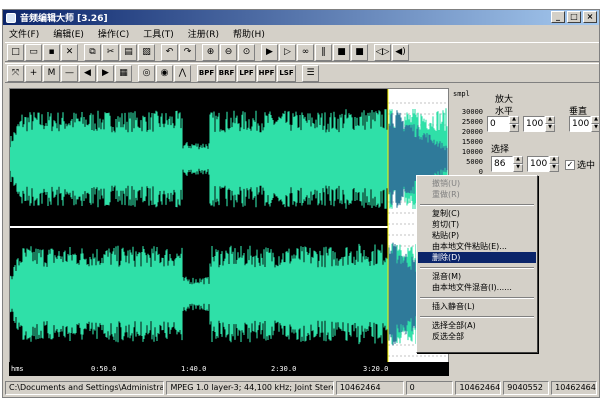  What do you see at coordinates (305, 52) in the screenshot?
I see `loop-icon: ∞` at bounding box center [305, 52].